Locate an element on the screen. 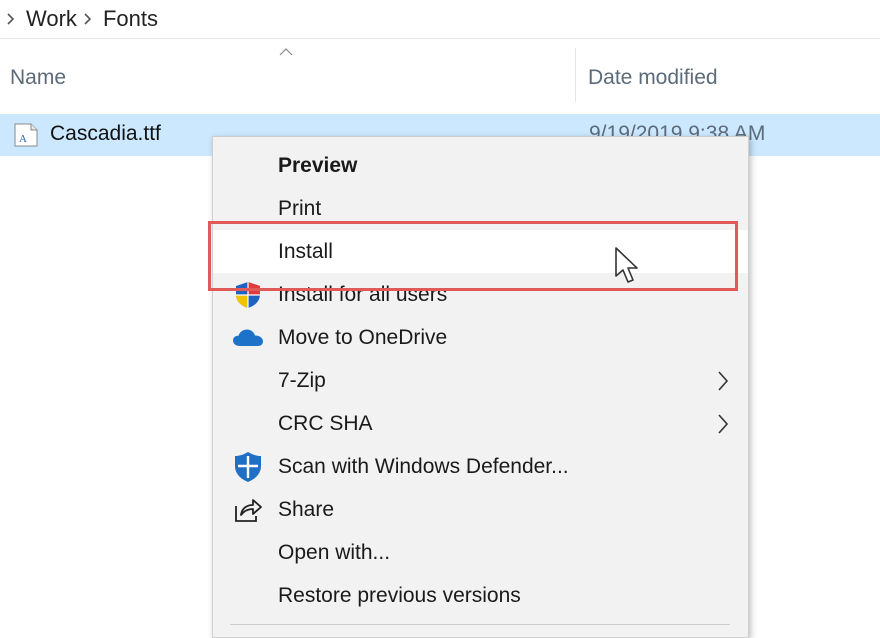 The image size is (880, 638). column-header-date-modified: Date modified is located at coordinates (733, 78).